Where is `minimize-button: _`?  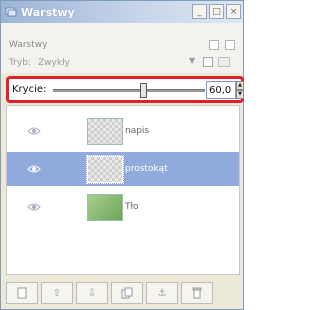
minimize-button: _ is located at coordinates (199, 11).